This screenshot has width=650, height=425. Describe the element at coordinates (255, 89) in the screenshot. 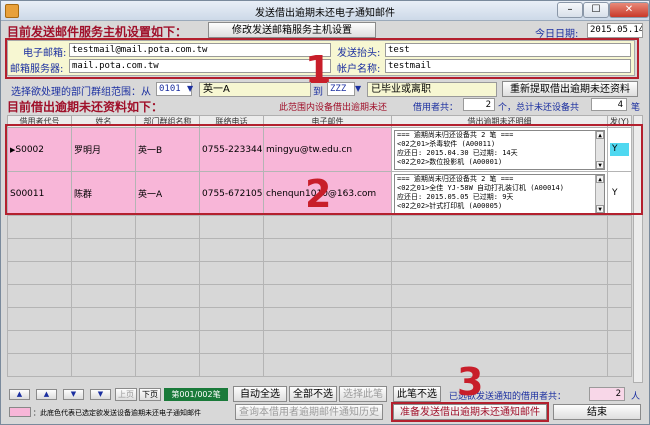

I see `from-group-name: 英一A` at that location.